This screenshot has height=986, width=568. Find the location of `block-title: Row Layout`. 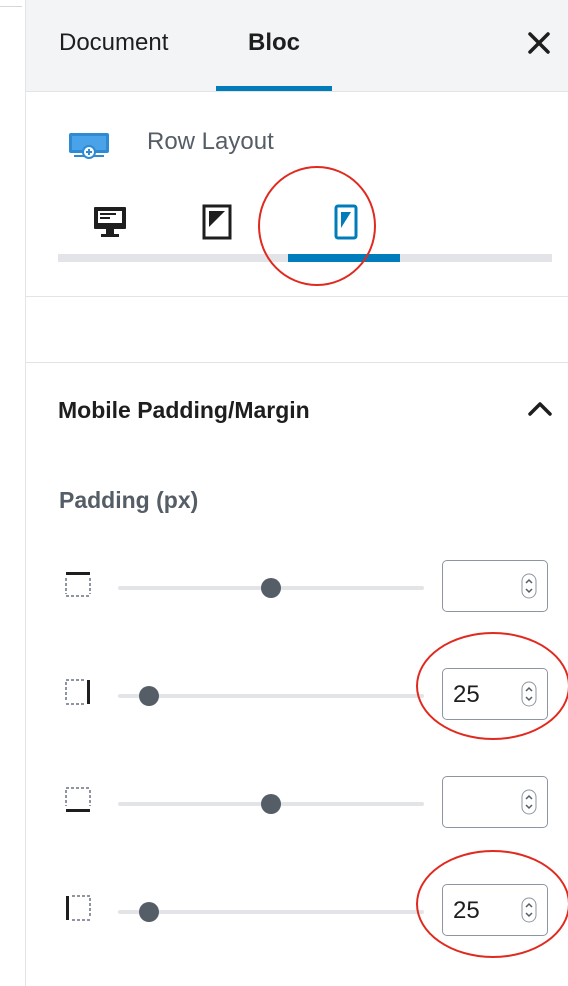

block-title: Row Layout is located at coordinates (210, 141).